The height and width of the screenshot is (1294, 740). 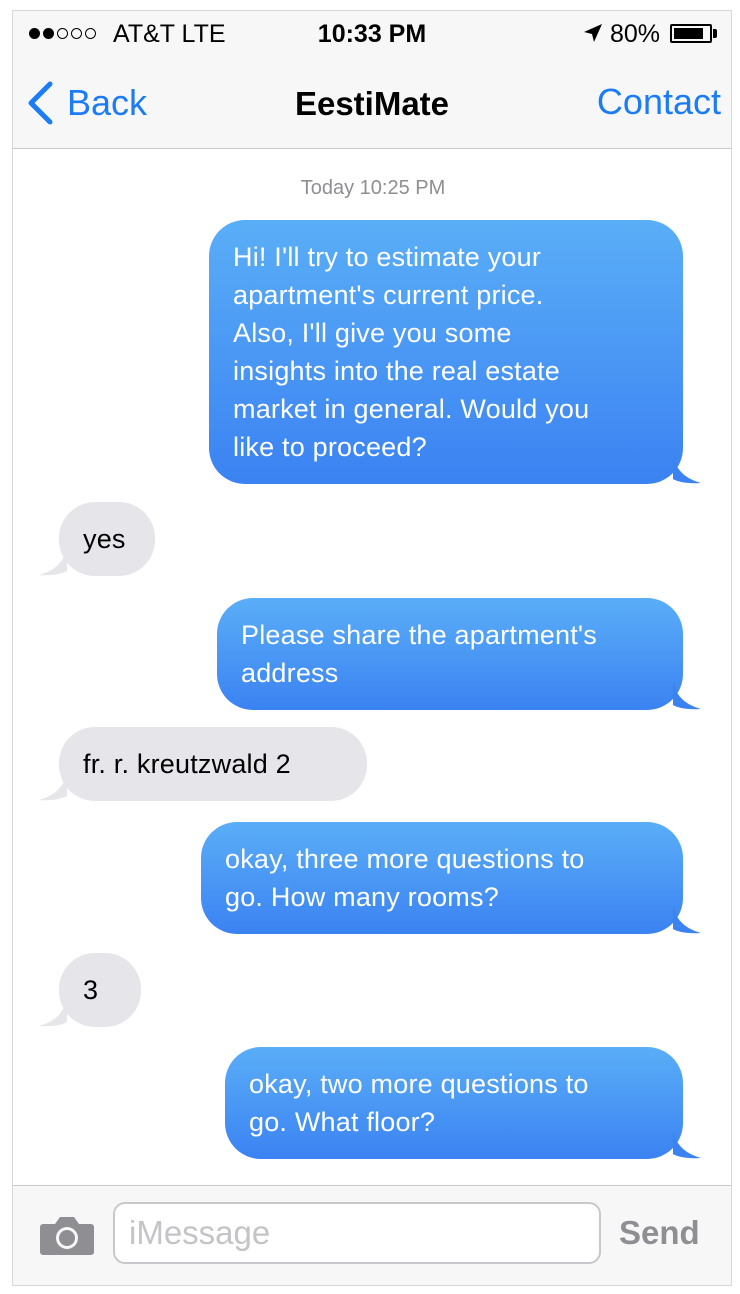 I want to click on outgoing-message-bubble: Please share the apartment's address, so click(x=459, y=654).